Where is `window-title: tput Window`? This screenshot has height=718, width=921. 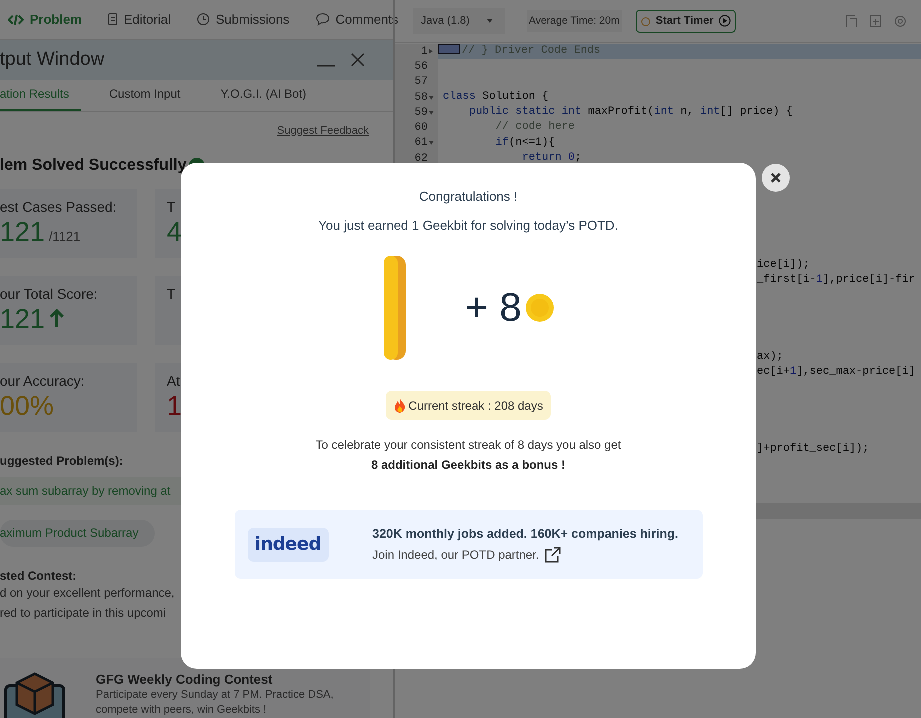 window-title: tput Window is located at coordinates (52, 60).